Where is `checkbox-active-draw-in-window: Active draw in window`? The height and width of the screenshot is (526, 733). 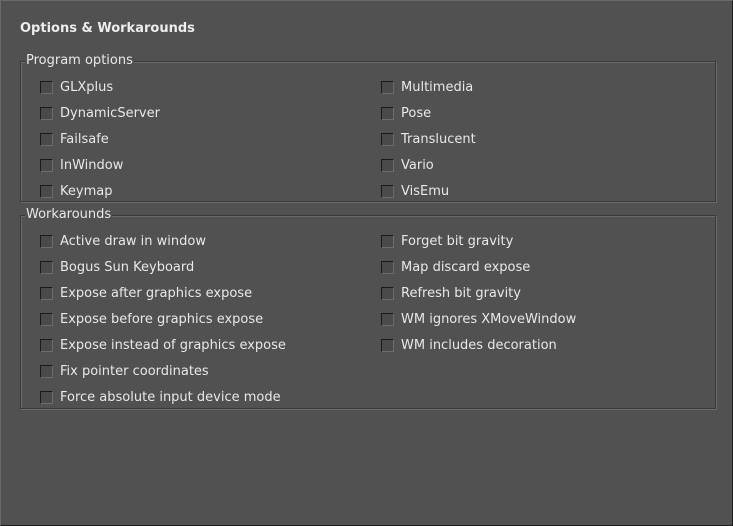
checkbox-active-draw-in-window: Active draw in window is located at coordinates (163, 241).